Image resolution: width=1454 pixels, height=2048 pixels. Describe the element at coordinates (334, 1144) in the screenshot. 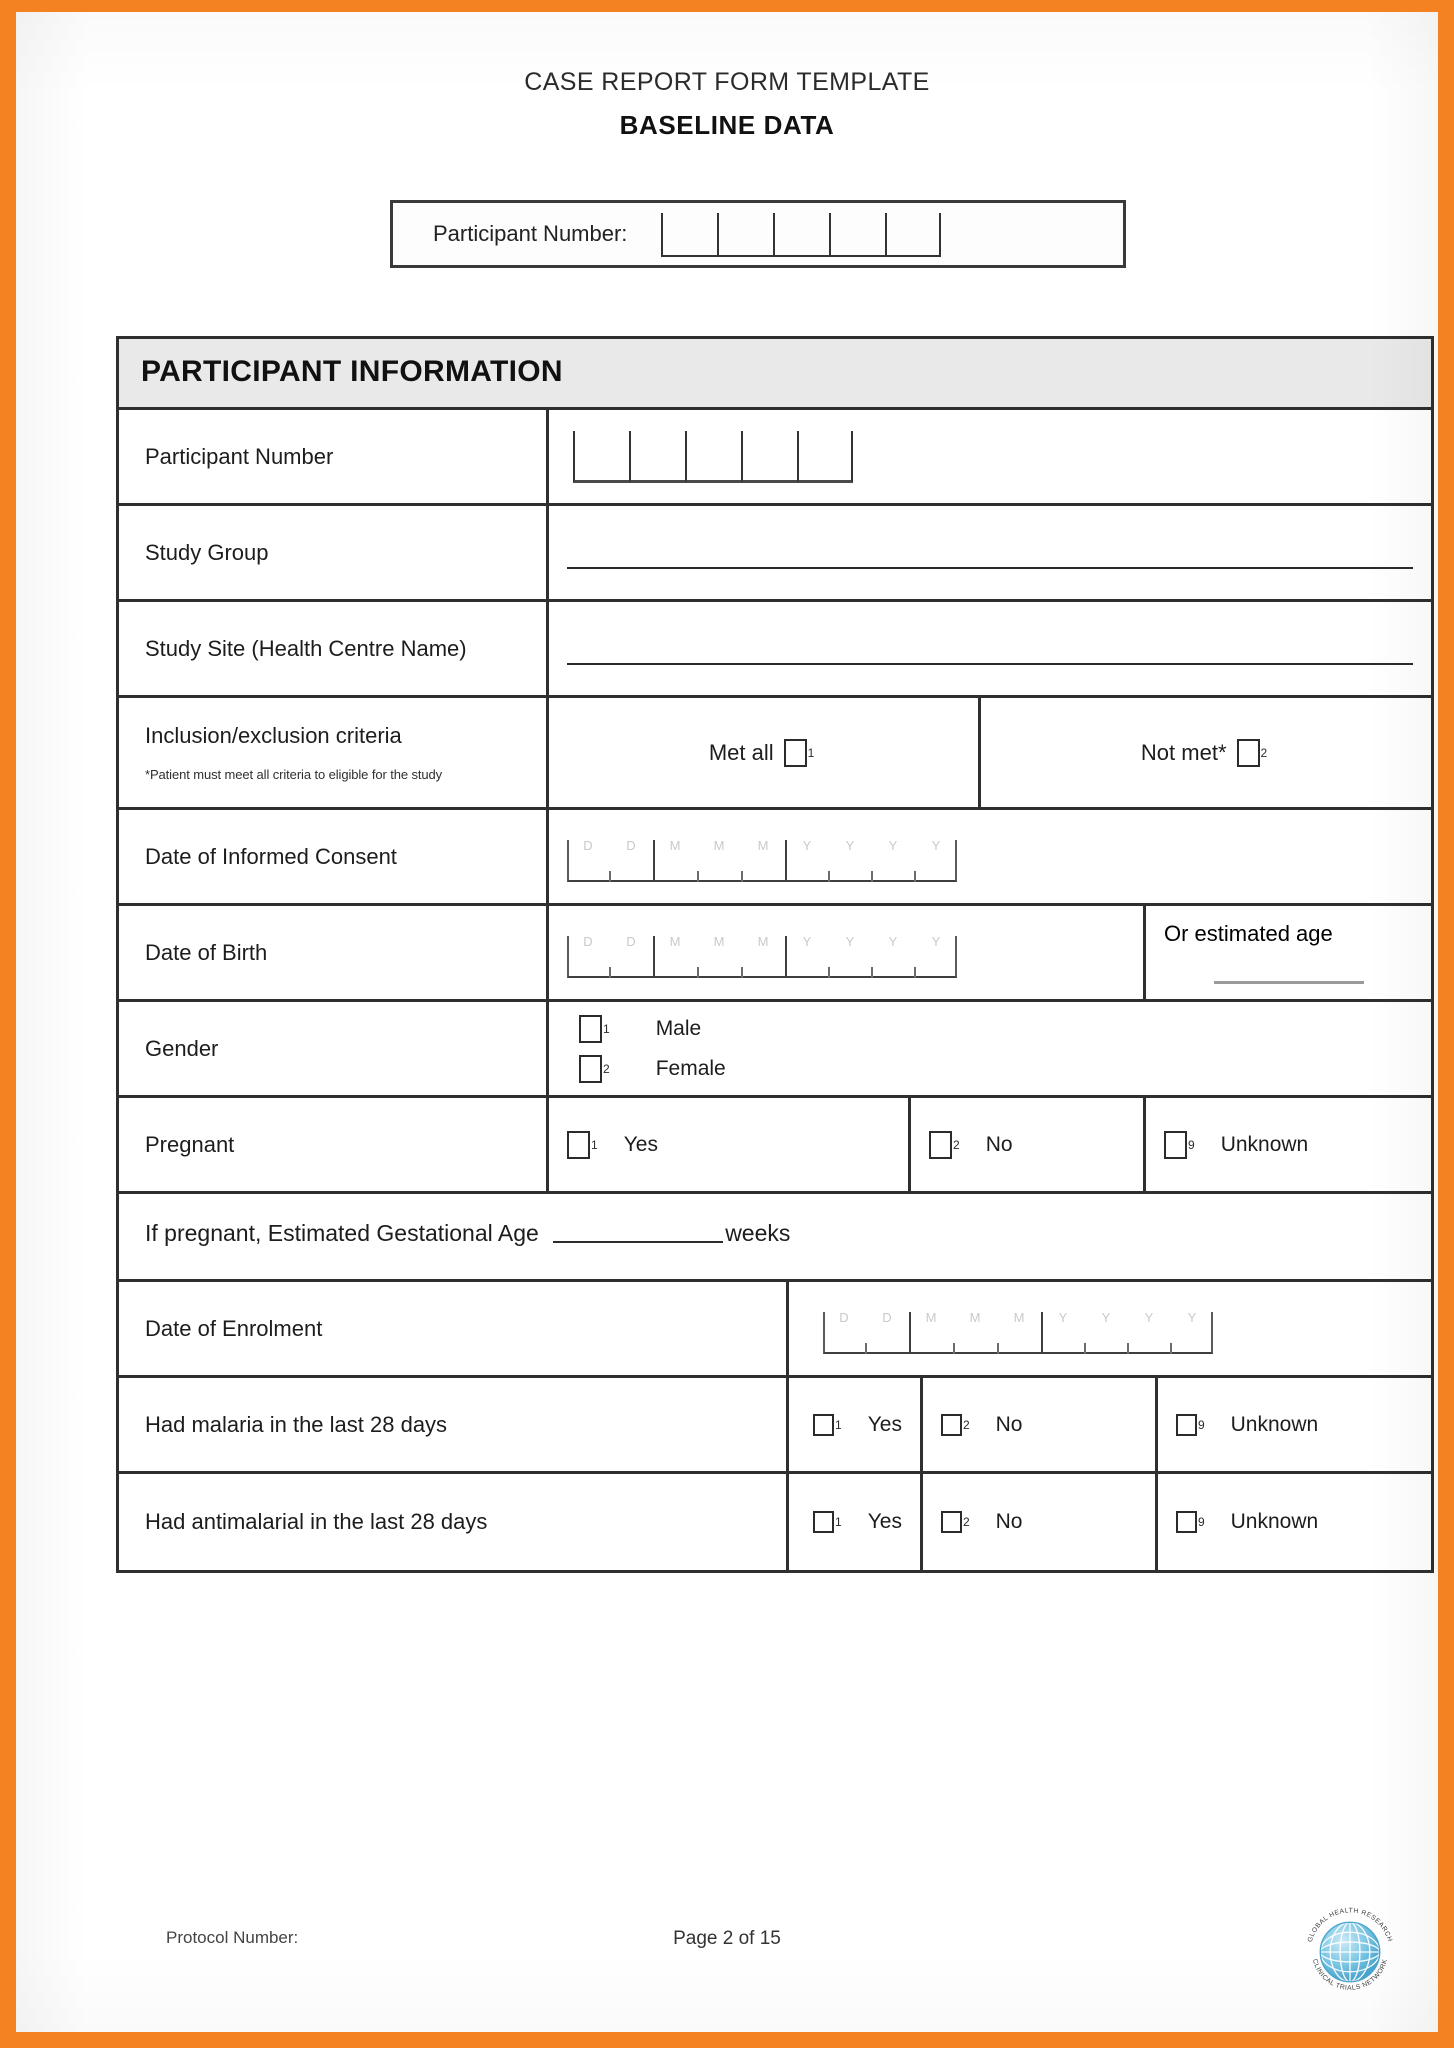

I see `row-label-pregnant: Pregnant` at that location.